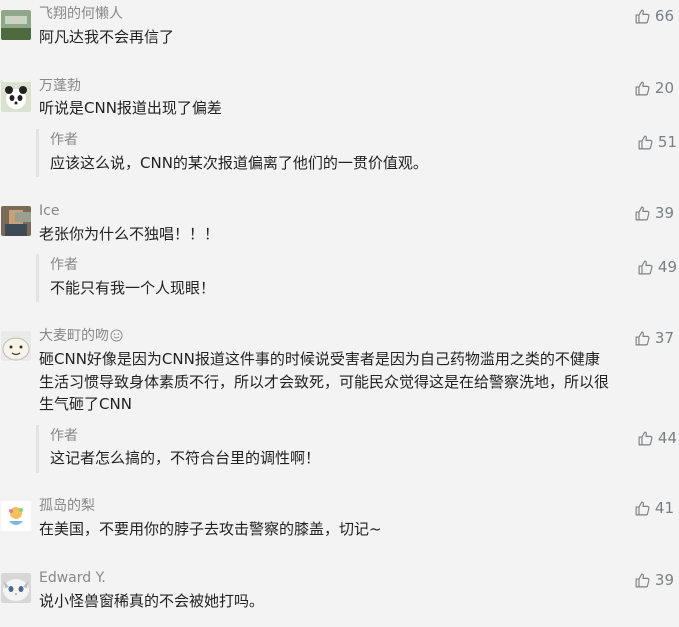 The image size is (679, 627). I want to click on like-count: 41, so click(664, 508).